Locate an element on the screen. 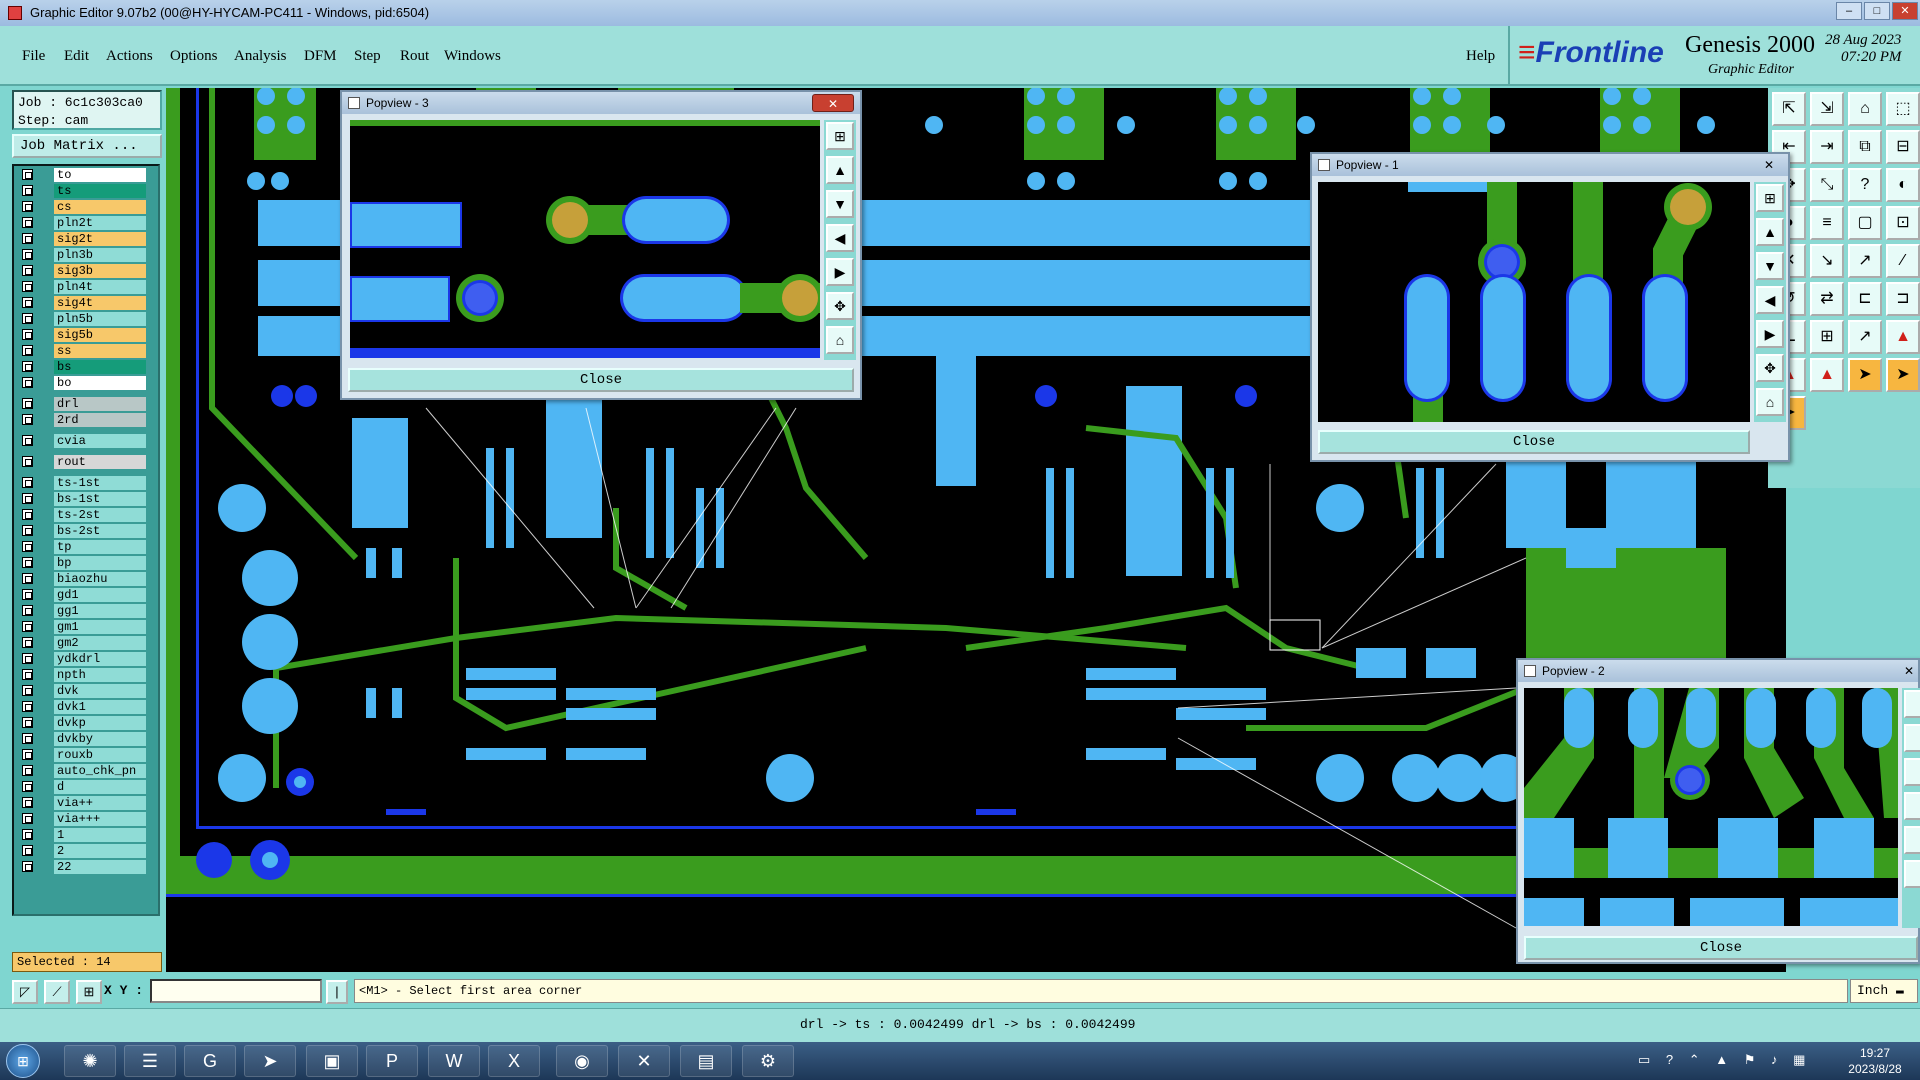 Image resolution: width=1920 pixels, height=1080 pixels. measure-tool-button: ⟋ is located at coordinates (57, 992).